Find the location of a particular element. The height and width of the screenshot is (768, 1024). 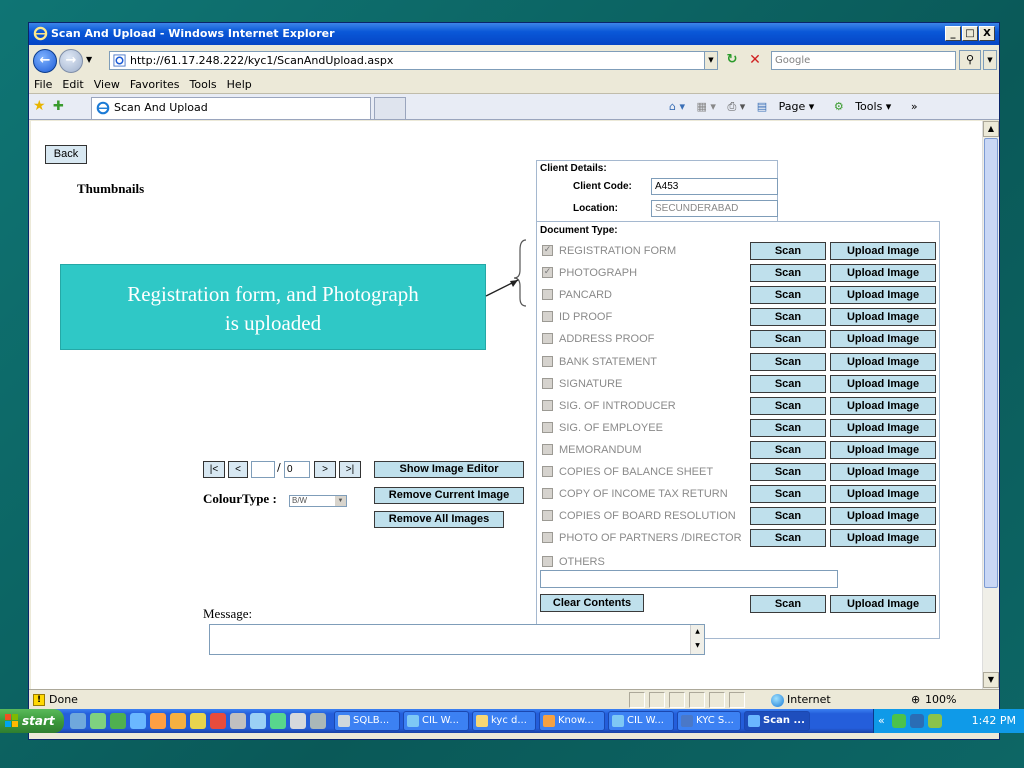

ie-quicklaunch-icon is located at coordinates (138, 721).